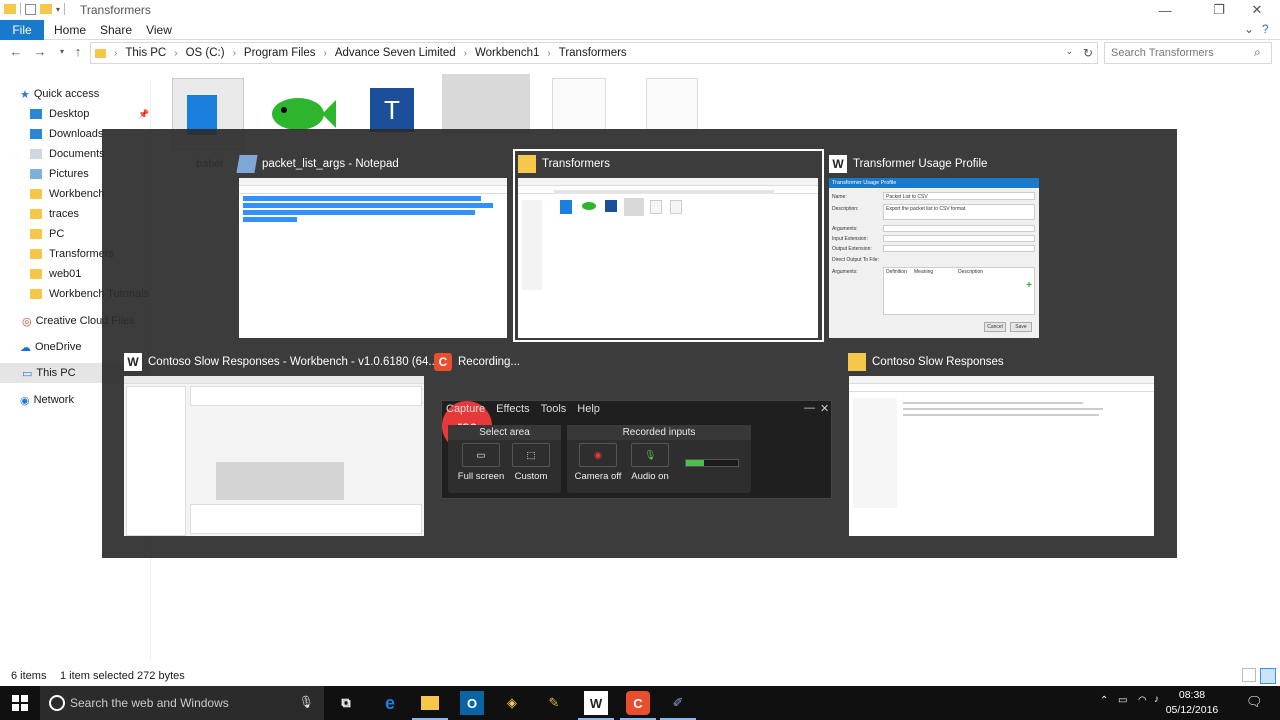  Describe the element at coordinates (638, 705) in the screenshot. I see `camtasia-taskbar-icon: C` at that location.